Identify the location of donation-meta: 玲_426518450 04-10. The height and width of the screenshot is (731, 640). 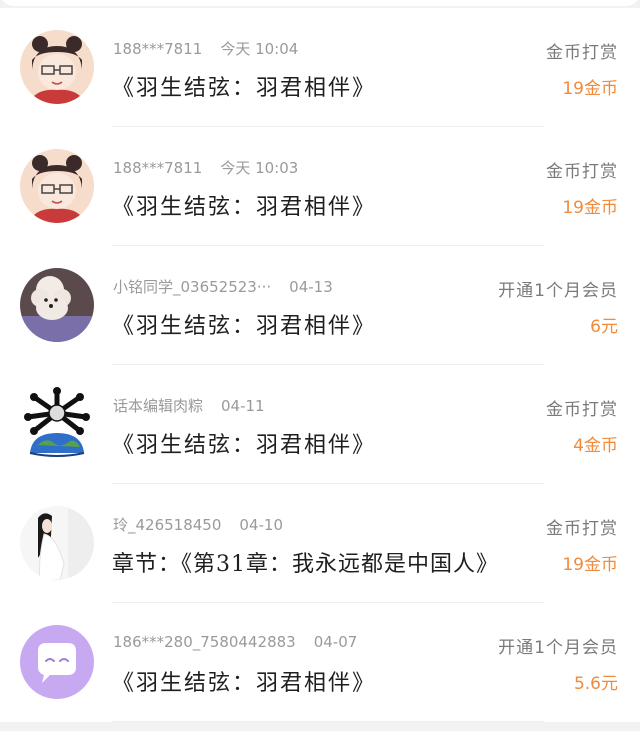
(198, 524).